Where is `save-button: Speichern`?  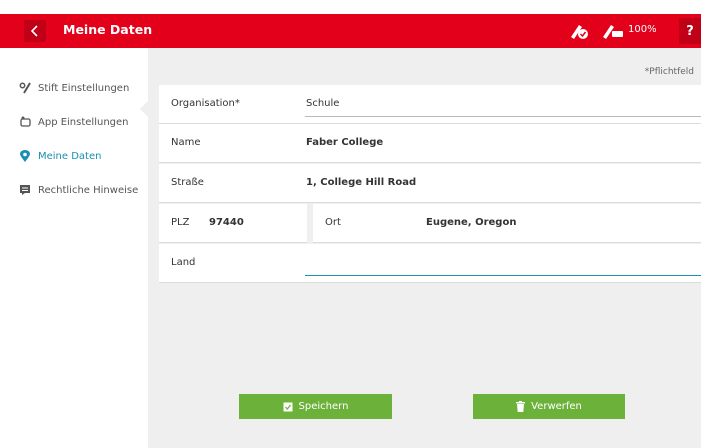
save-button: Speichern is located at coordinates (315, 406).